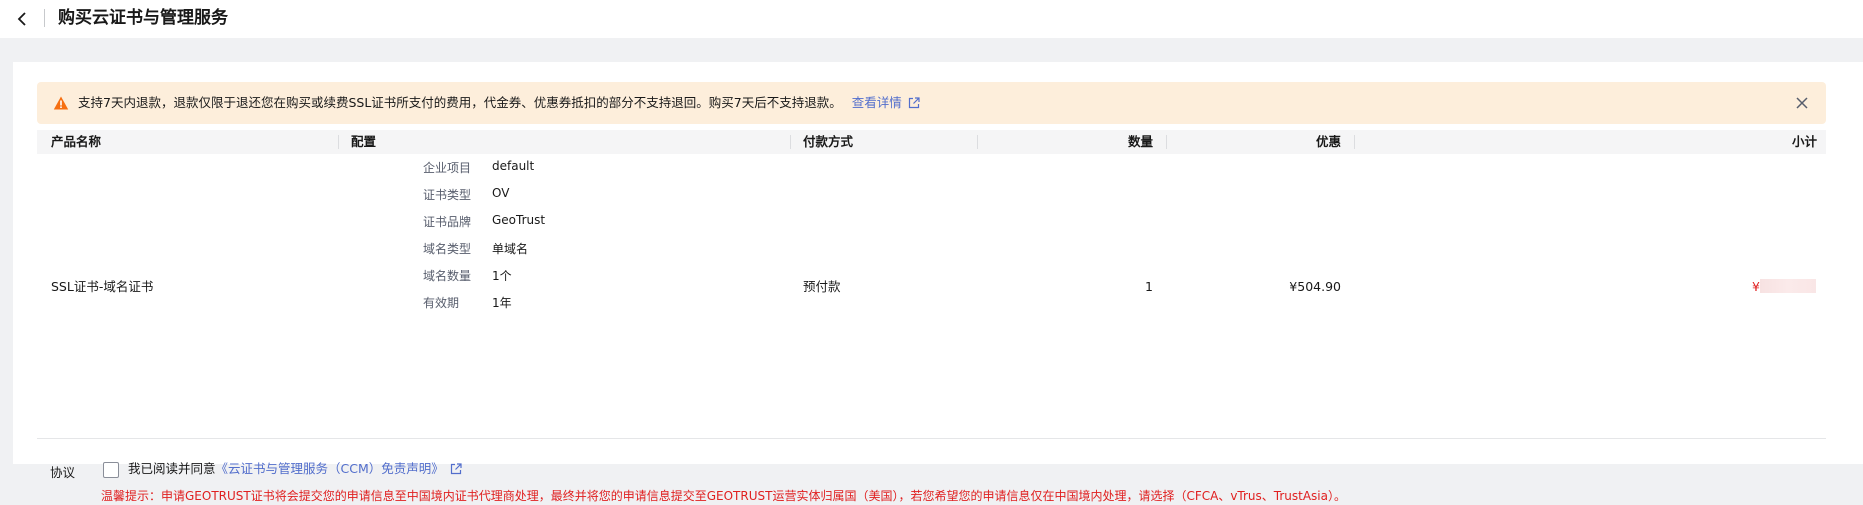  Describe the element at coordinates (1140, 141) in the screenshot. I see `column-header-quantity: 数量` at that location.